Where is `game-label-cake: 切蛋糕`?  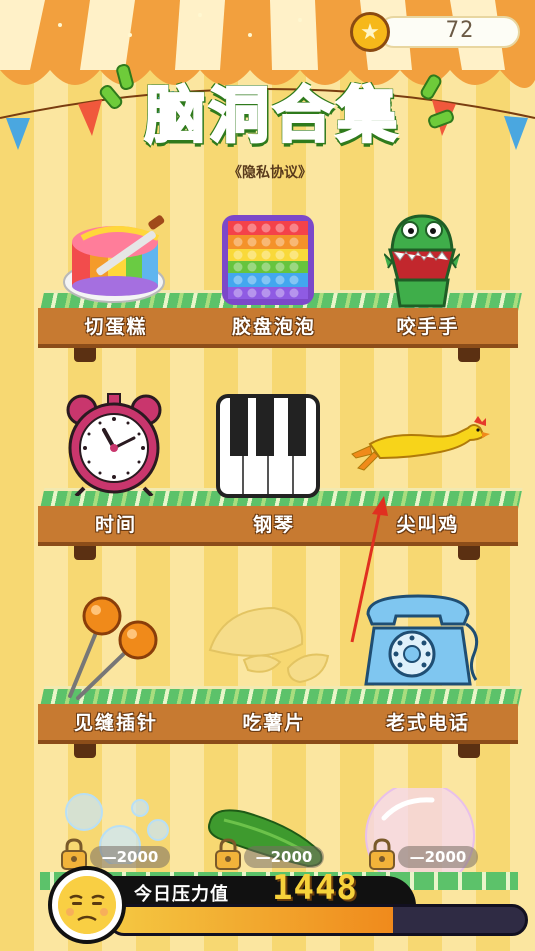
game-label-cake: 切蛋糕 is located at coordinates (116, 325).